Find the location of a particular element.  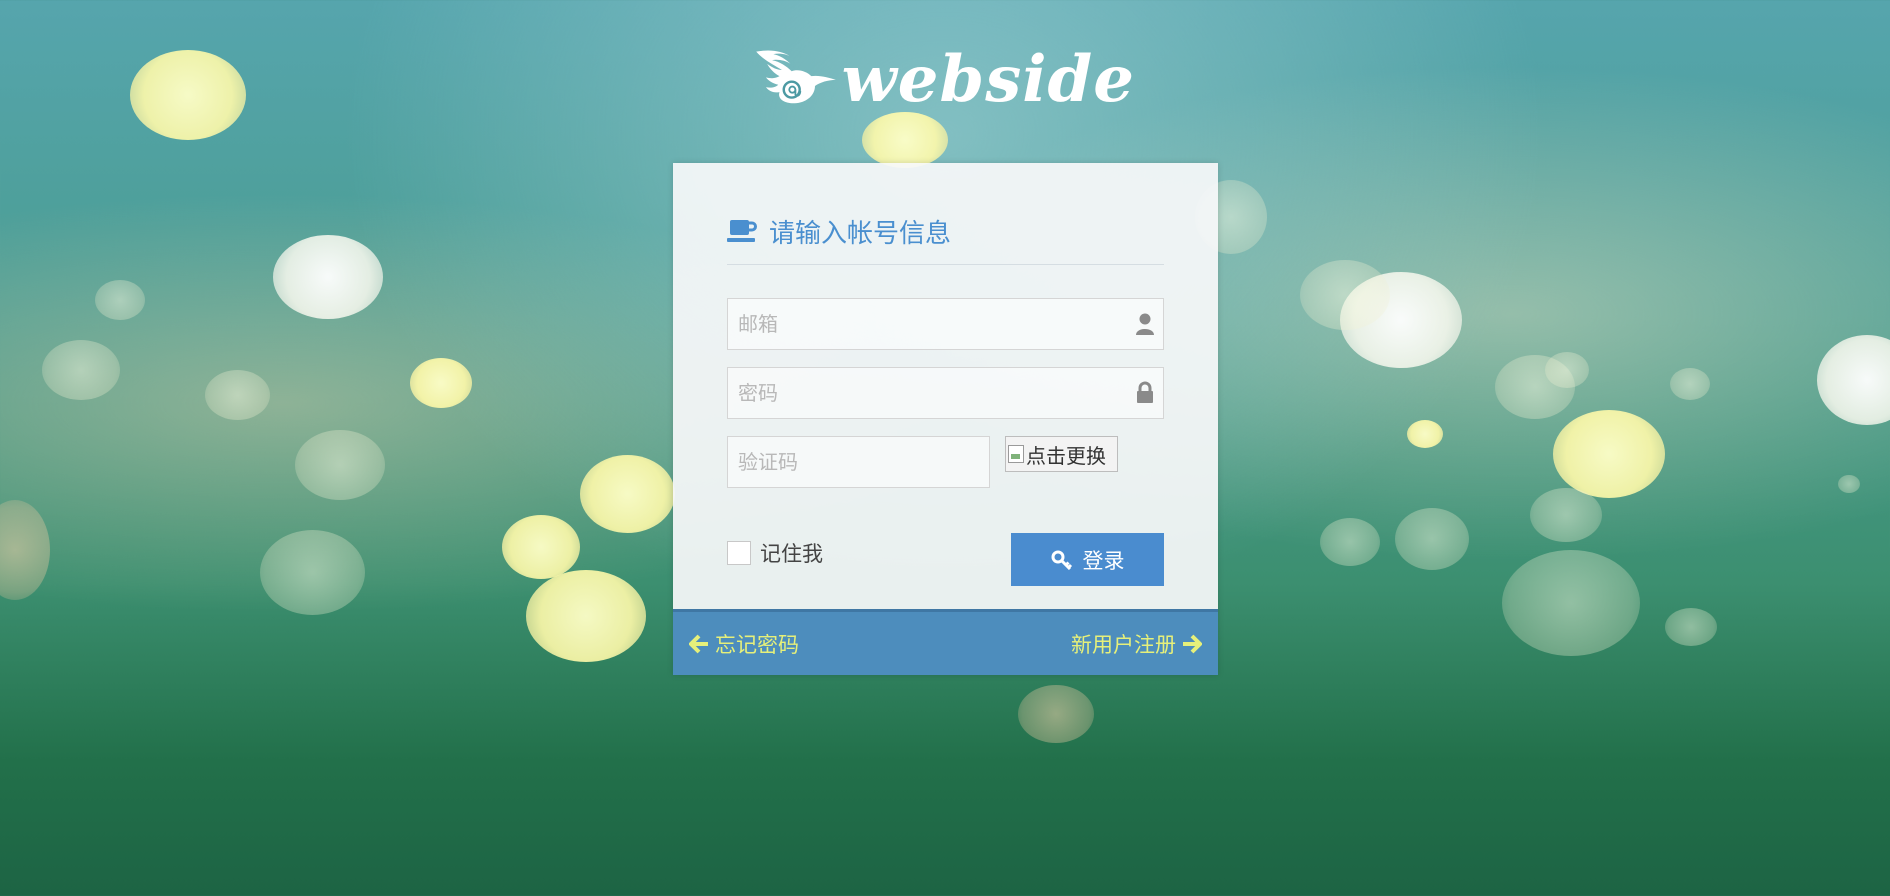

arrow-left-icon is located at coordinates (698, 643).